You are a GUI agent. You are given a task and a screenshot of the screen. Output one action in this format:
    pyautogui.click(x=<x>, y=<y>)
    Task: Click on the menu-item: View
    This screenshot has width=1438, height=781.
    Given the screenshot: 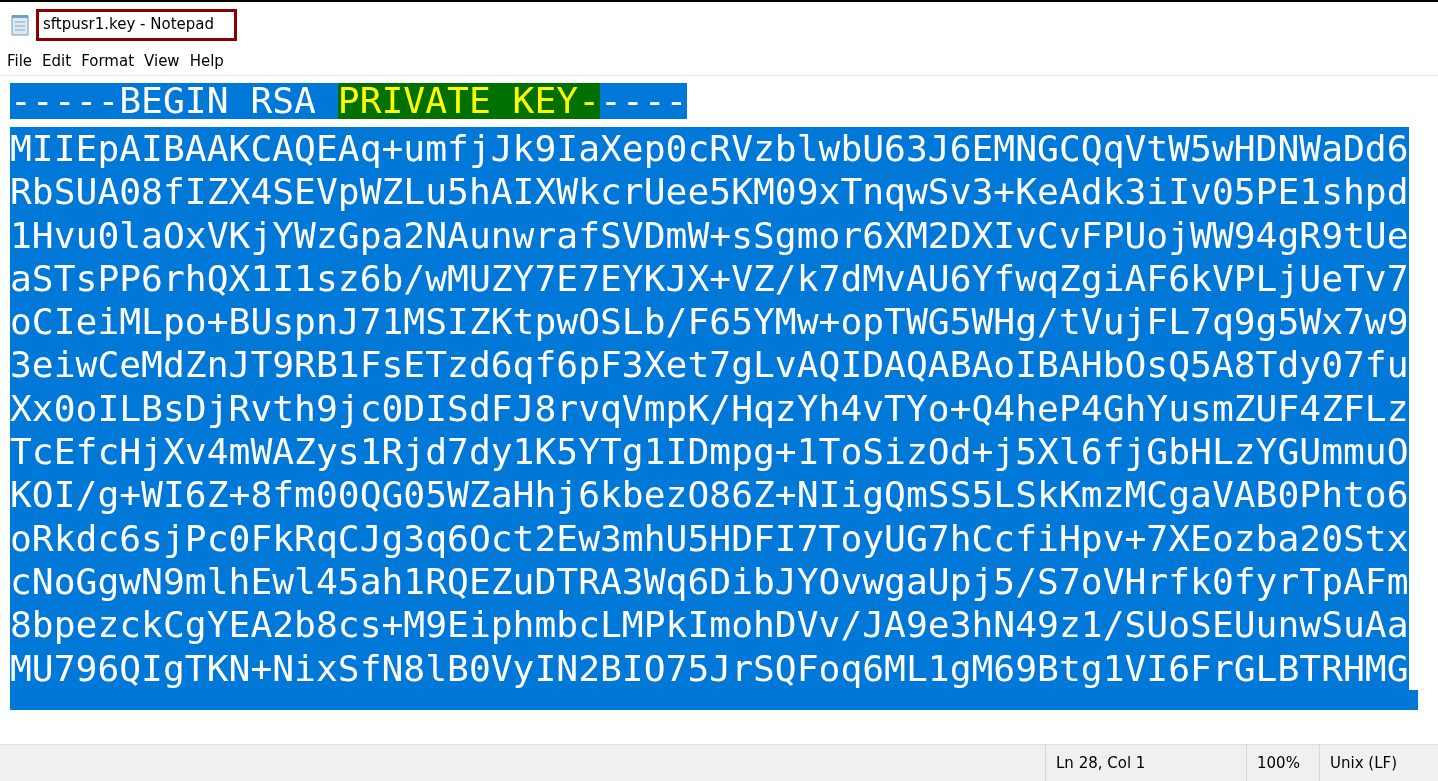 What is the action you would take?
    pyautogui.click(x=162, y=61)
    